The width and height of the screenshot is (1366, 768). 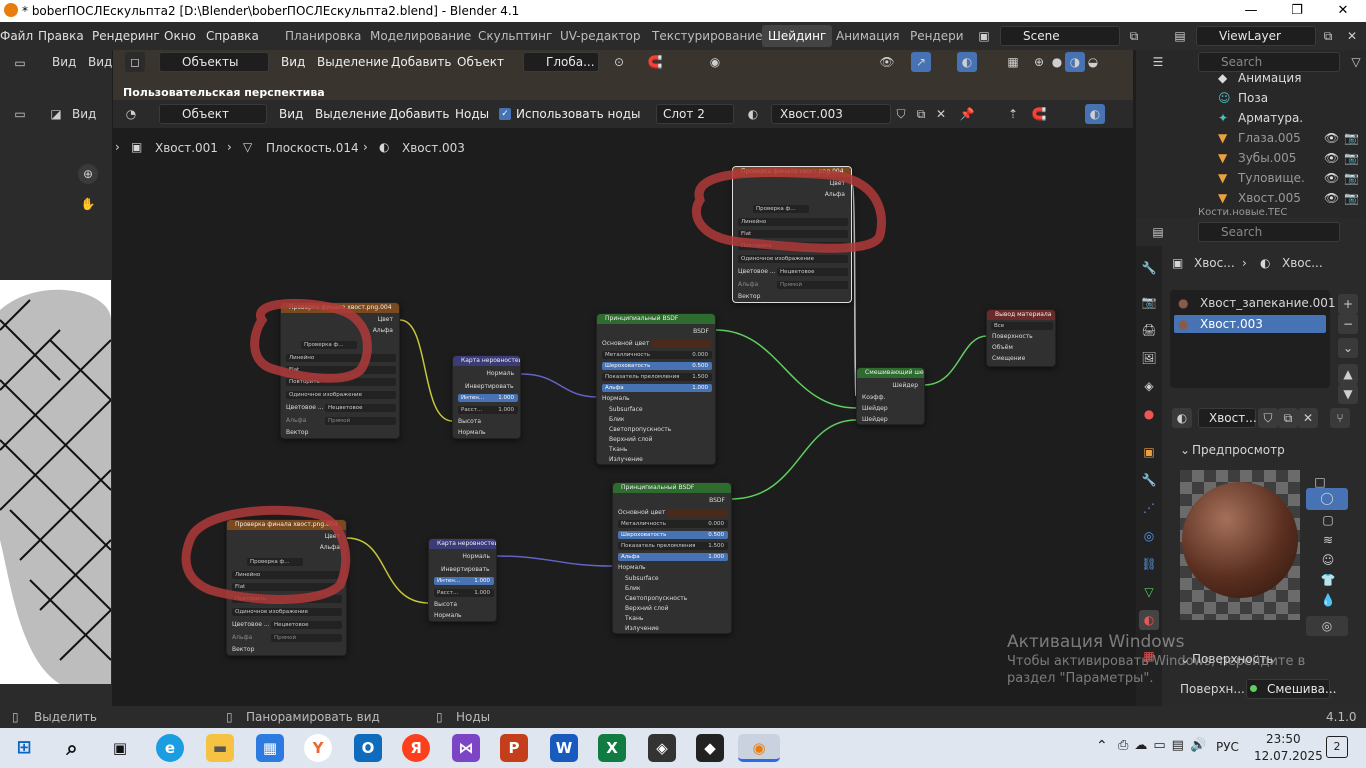 What do you see at coordinates (1178, 263) in the screenshot?
I see `props-object-icon: ▣` at bounding box center [1178, 263].